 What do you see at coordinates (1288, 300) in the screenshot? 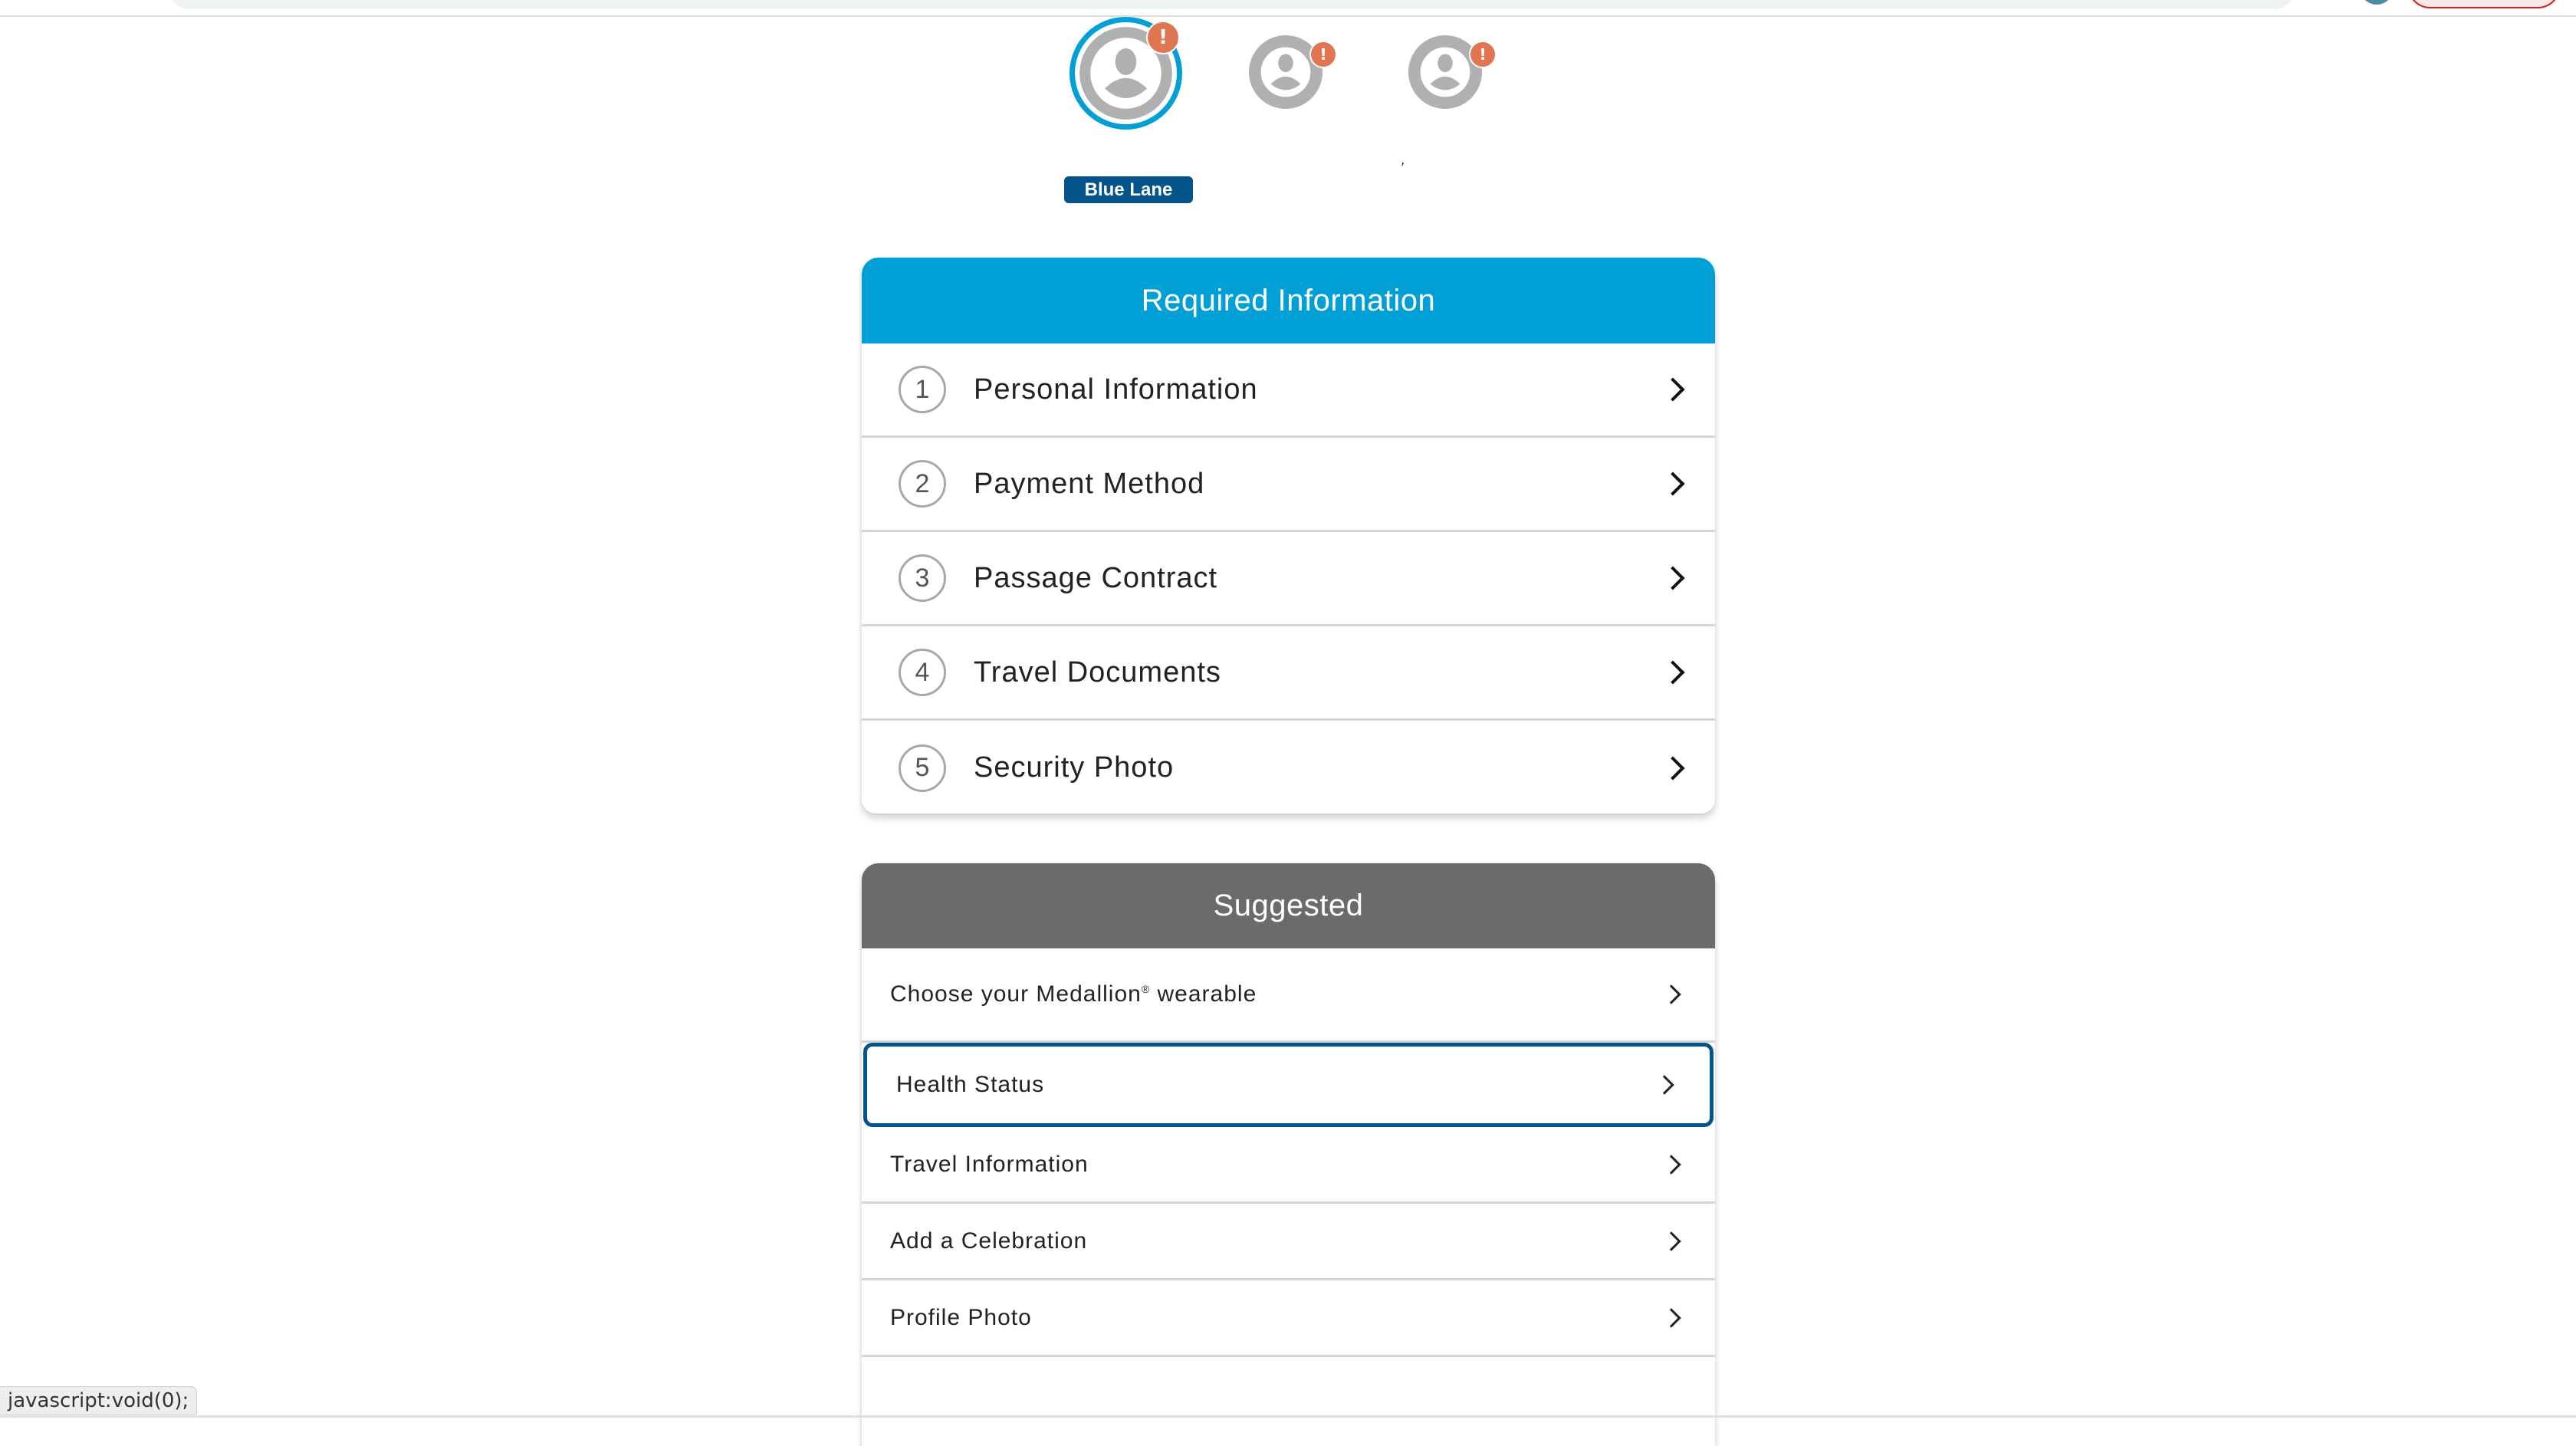
I see `required-information-title: Required Information` at bounding box center [1288, 300].